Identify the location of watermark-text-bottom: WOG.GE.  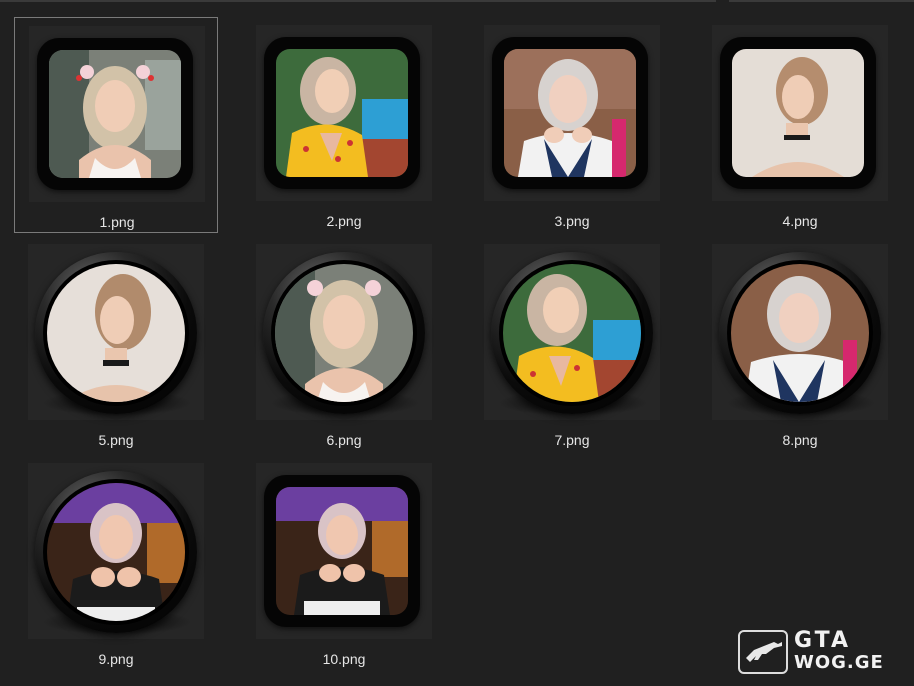
(839, 662).